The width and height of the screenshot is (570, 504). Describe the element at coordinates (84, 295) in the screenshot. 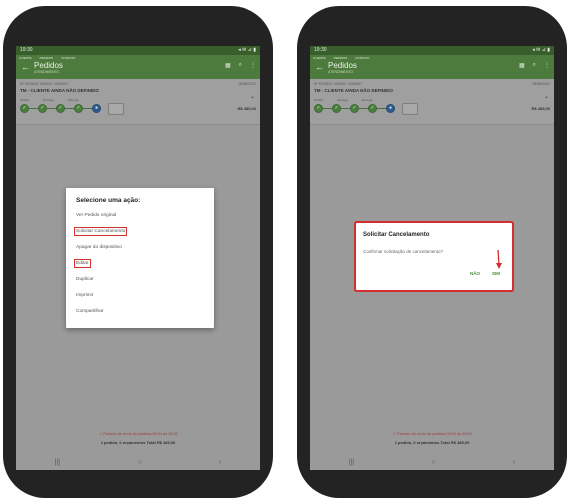

I see `menu-item-imprimir: Imprimir` at that location.